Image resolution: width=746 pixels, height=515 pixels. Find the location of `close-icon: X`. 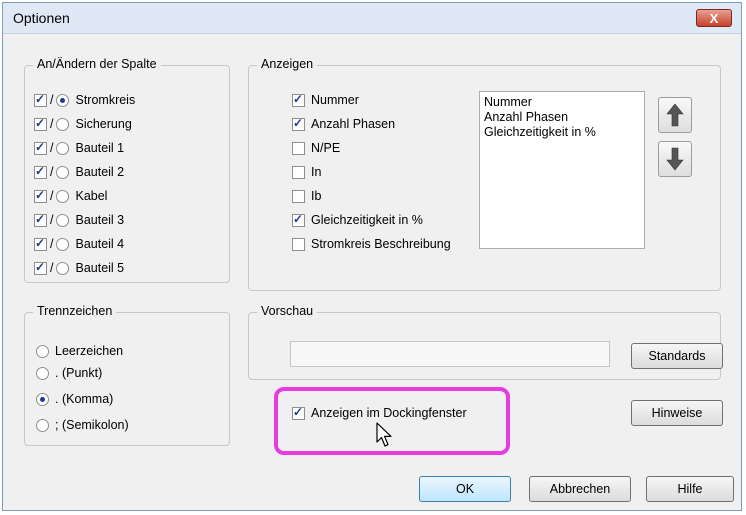

close-icon: X is located at coordinates (714, 18).